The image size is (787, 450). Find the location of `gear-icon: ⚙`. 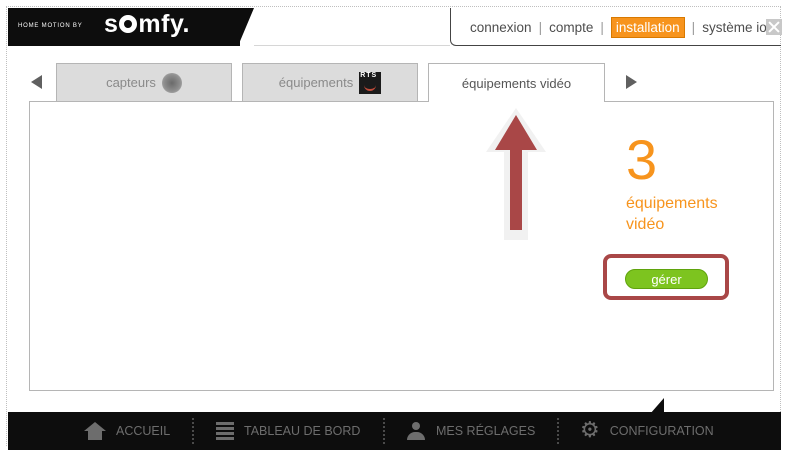

gear-icon: ⚙ is located at coordinates (590, 430).